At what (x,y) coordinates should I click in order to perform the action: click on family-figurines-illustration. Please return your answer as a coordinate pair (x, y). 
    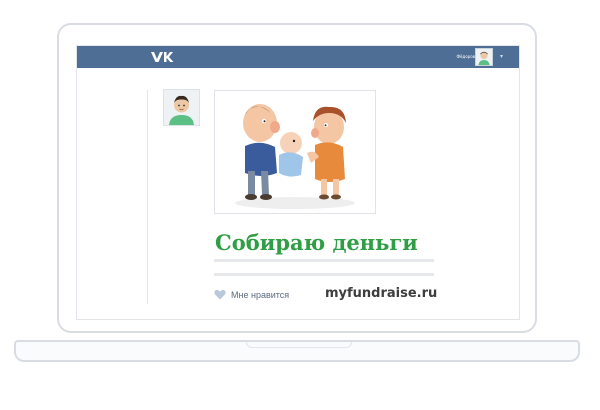
    Looking at the image, I should click on (295, 152).